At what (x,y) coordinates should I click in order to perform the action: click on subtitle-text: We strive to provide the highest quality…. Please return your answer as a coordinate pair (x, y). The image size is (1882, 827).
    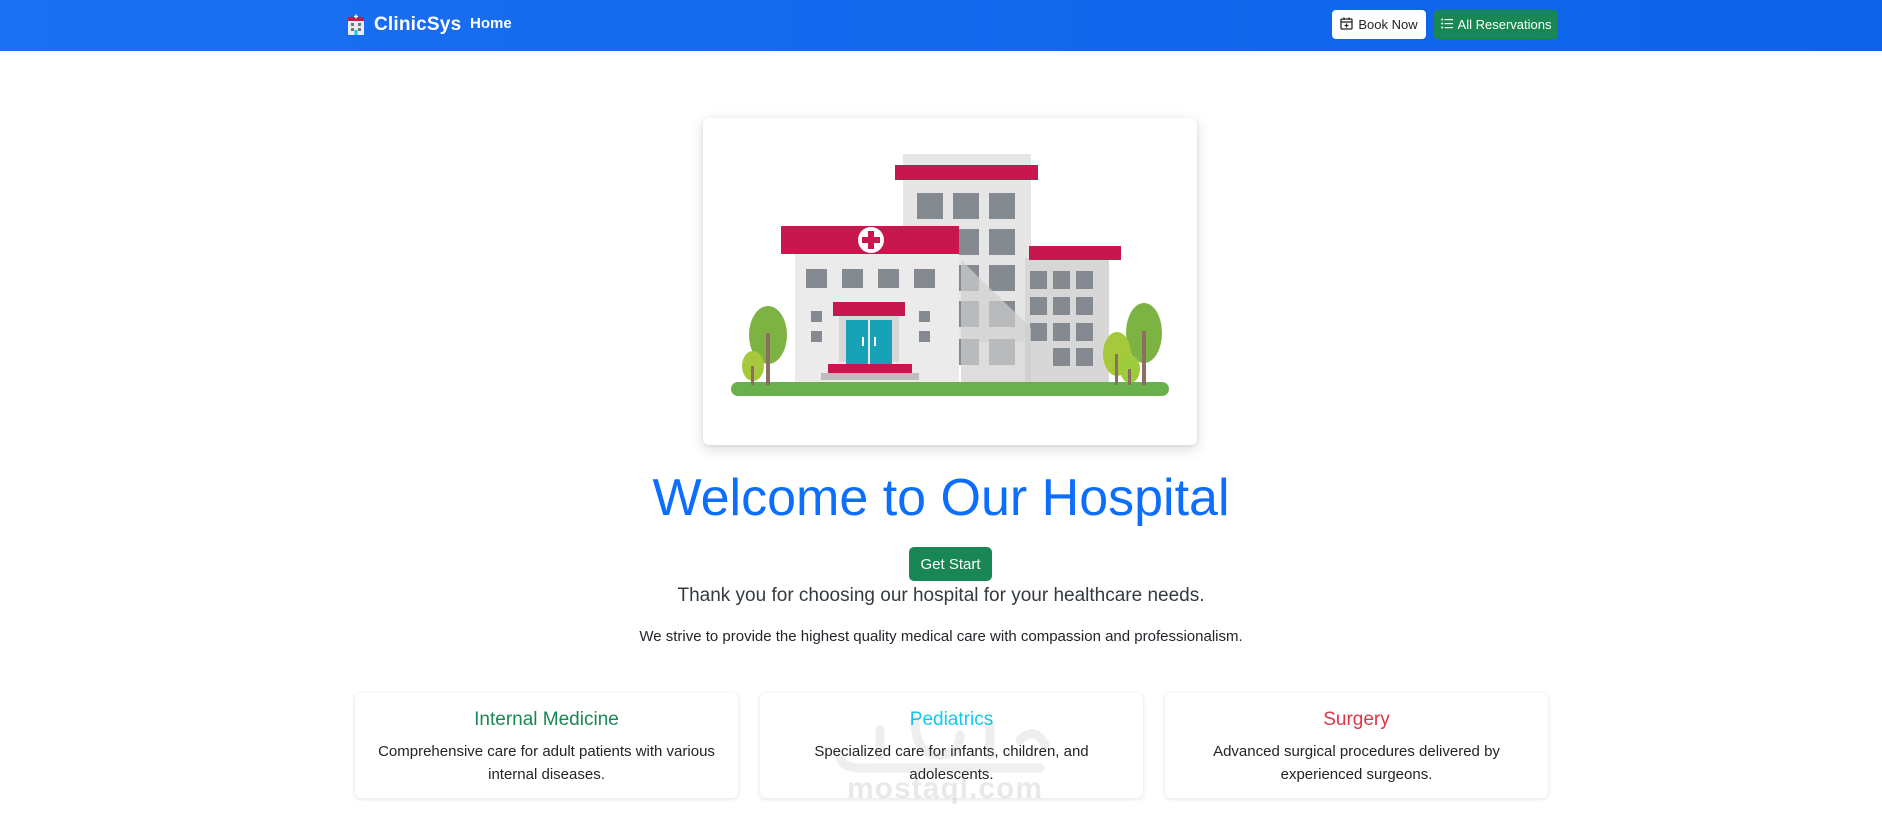
    Looking at the image, I should click on (941, 636).